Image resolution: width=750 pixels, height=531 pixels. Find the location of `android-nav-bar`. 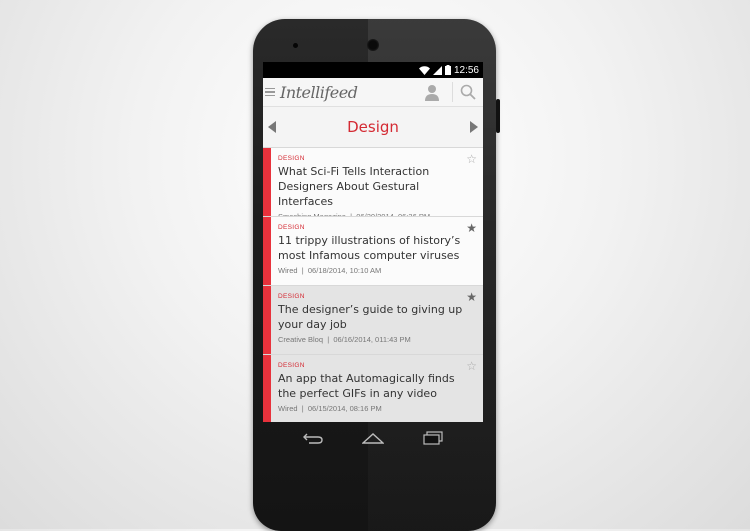

android-nav-bar is located at coordinates (373, 438).